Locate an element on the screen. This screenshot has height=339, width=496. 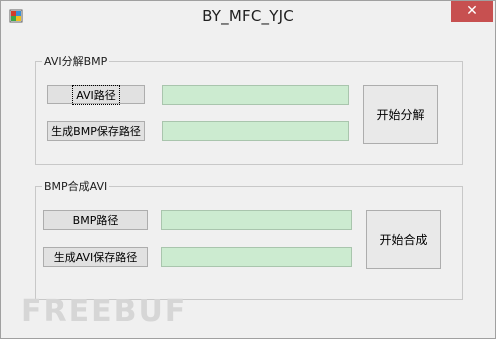
start-compose-button: 开始合成 is located at coordinates (403, 239).